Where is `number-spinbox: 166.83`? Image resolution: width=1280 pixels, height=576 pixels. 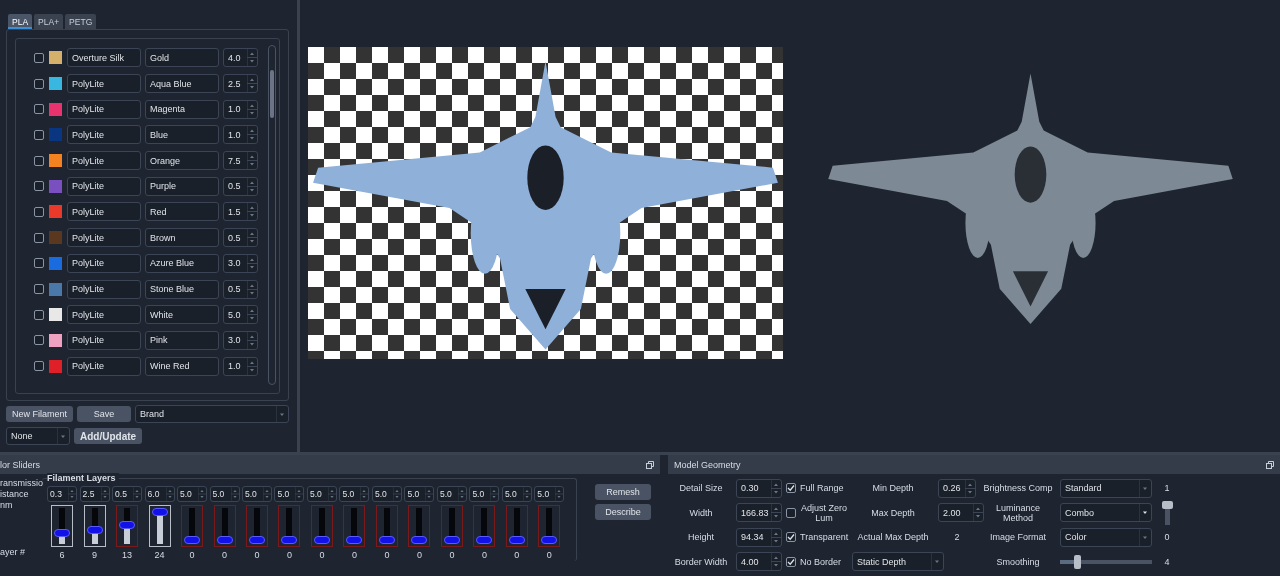
number-spinbox: 166.83 is located at coordinates (759, 513).